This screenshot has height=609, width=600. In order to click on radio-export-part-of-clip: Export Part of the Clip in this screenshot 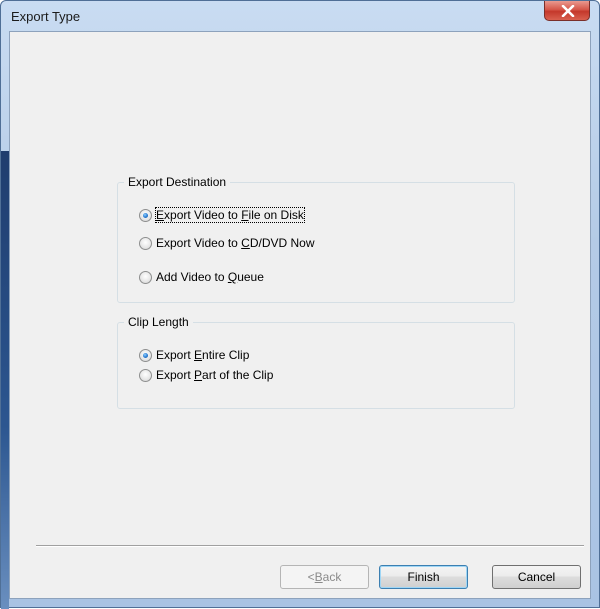, I will do `click(206, 375)`.